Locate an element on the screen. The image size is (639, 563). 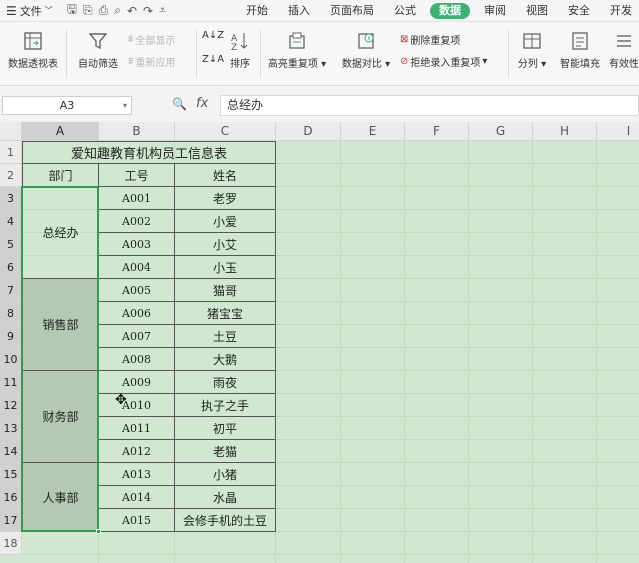
clipboard-icon: ⎘ is located at coordinates (88, 10).